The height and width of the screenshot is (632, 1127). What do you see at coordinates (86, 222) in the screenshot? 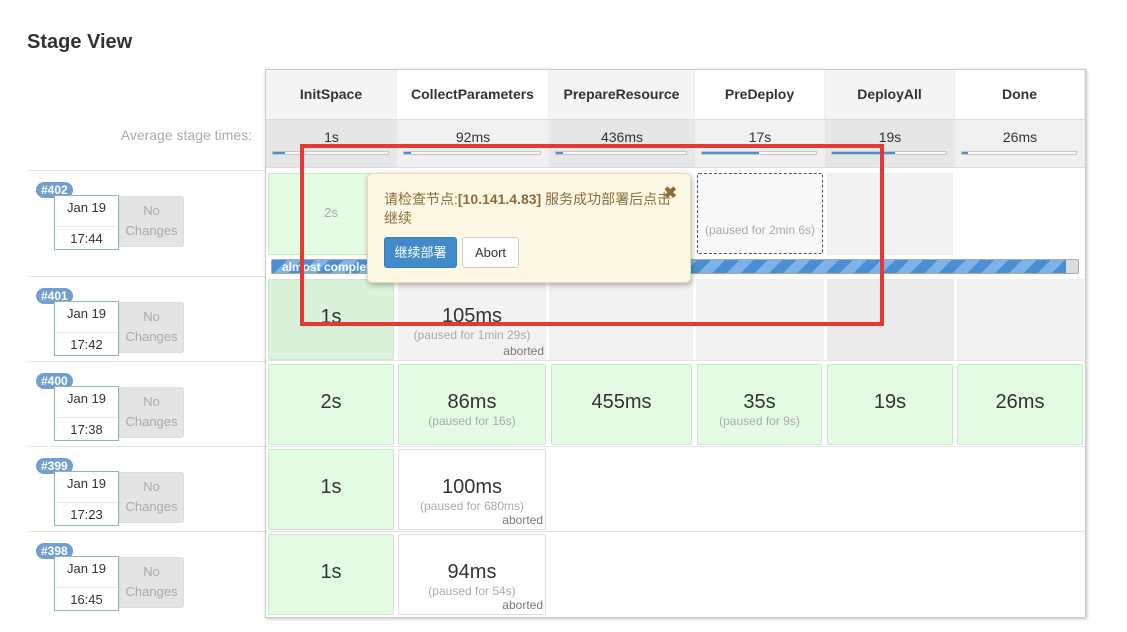
I see `build-date: Jan 19 17:44` at bounding box center [86, 222].